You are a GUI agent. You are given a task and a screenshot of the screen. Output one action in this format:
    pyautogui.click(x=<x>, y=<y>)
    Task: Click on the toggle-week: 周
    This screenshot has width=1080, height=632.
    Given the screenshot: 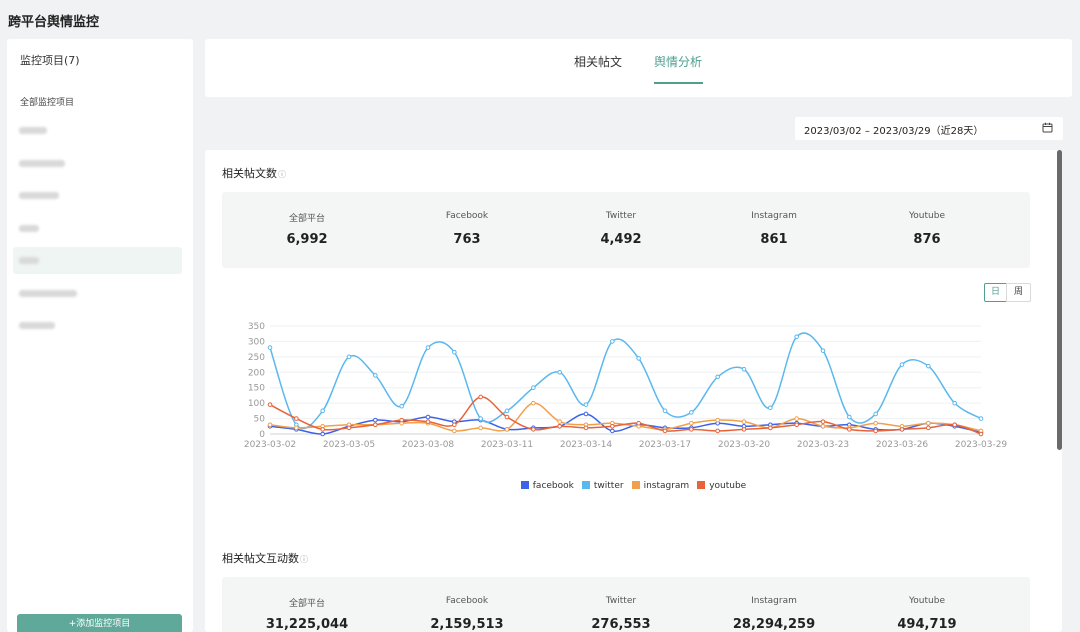 What is the action you would take?
    pyautogui.click(x=1018, y=292)
    